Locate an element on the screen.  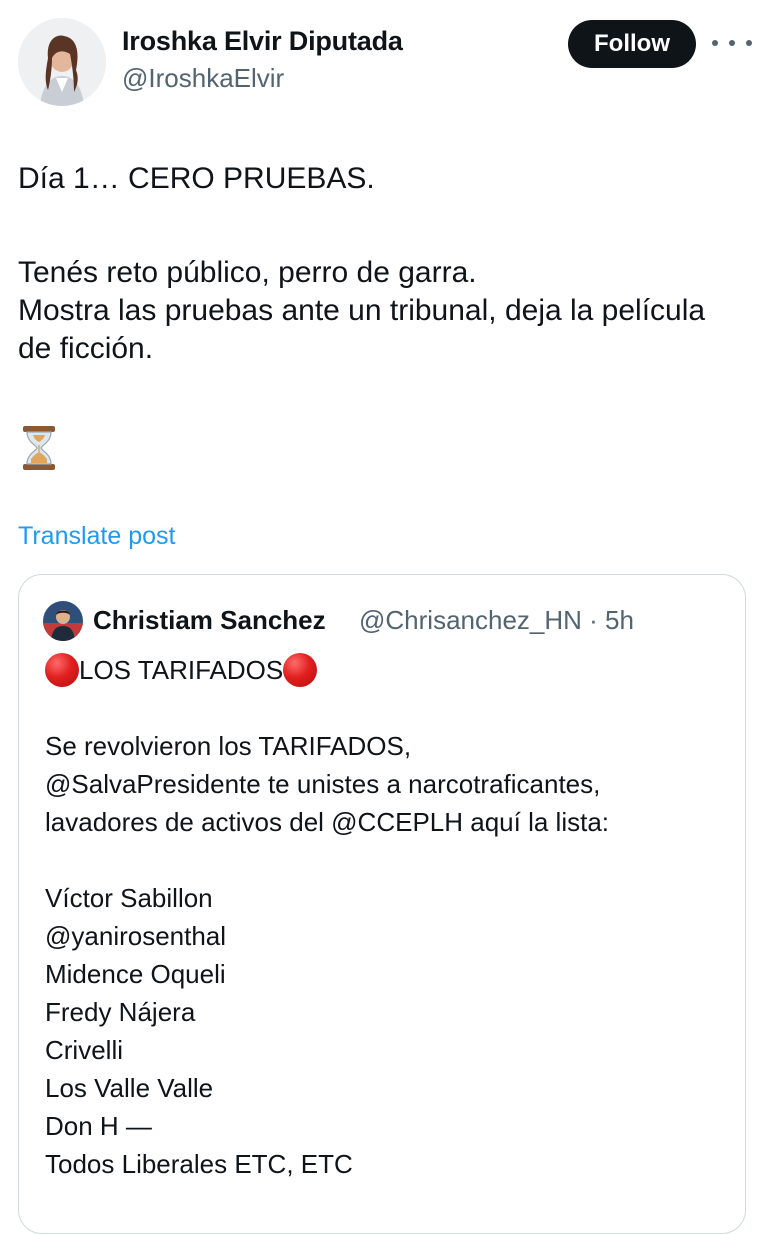
list-item: @yanirosenthal is located at coordinates (136, 936).